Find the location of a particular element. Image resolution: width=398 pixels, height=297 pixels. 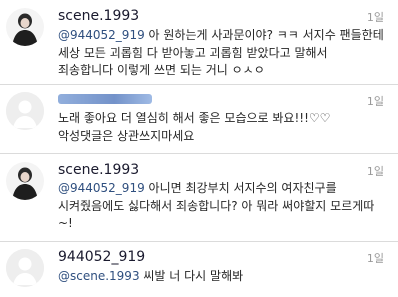

comment-username is located at coordinates (105, 100).